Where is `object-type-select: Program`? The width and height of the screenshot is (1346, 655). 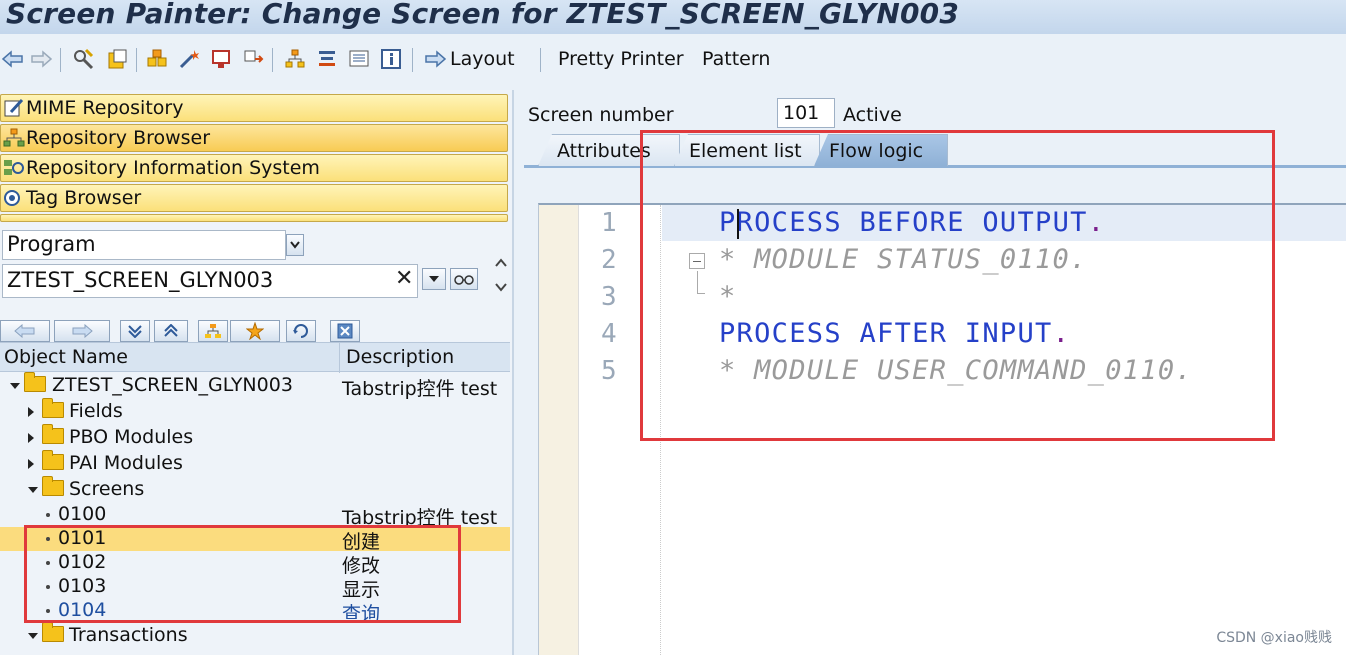 object-type-select: Program is located at coordinates (144, 245).